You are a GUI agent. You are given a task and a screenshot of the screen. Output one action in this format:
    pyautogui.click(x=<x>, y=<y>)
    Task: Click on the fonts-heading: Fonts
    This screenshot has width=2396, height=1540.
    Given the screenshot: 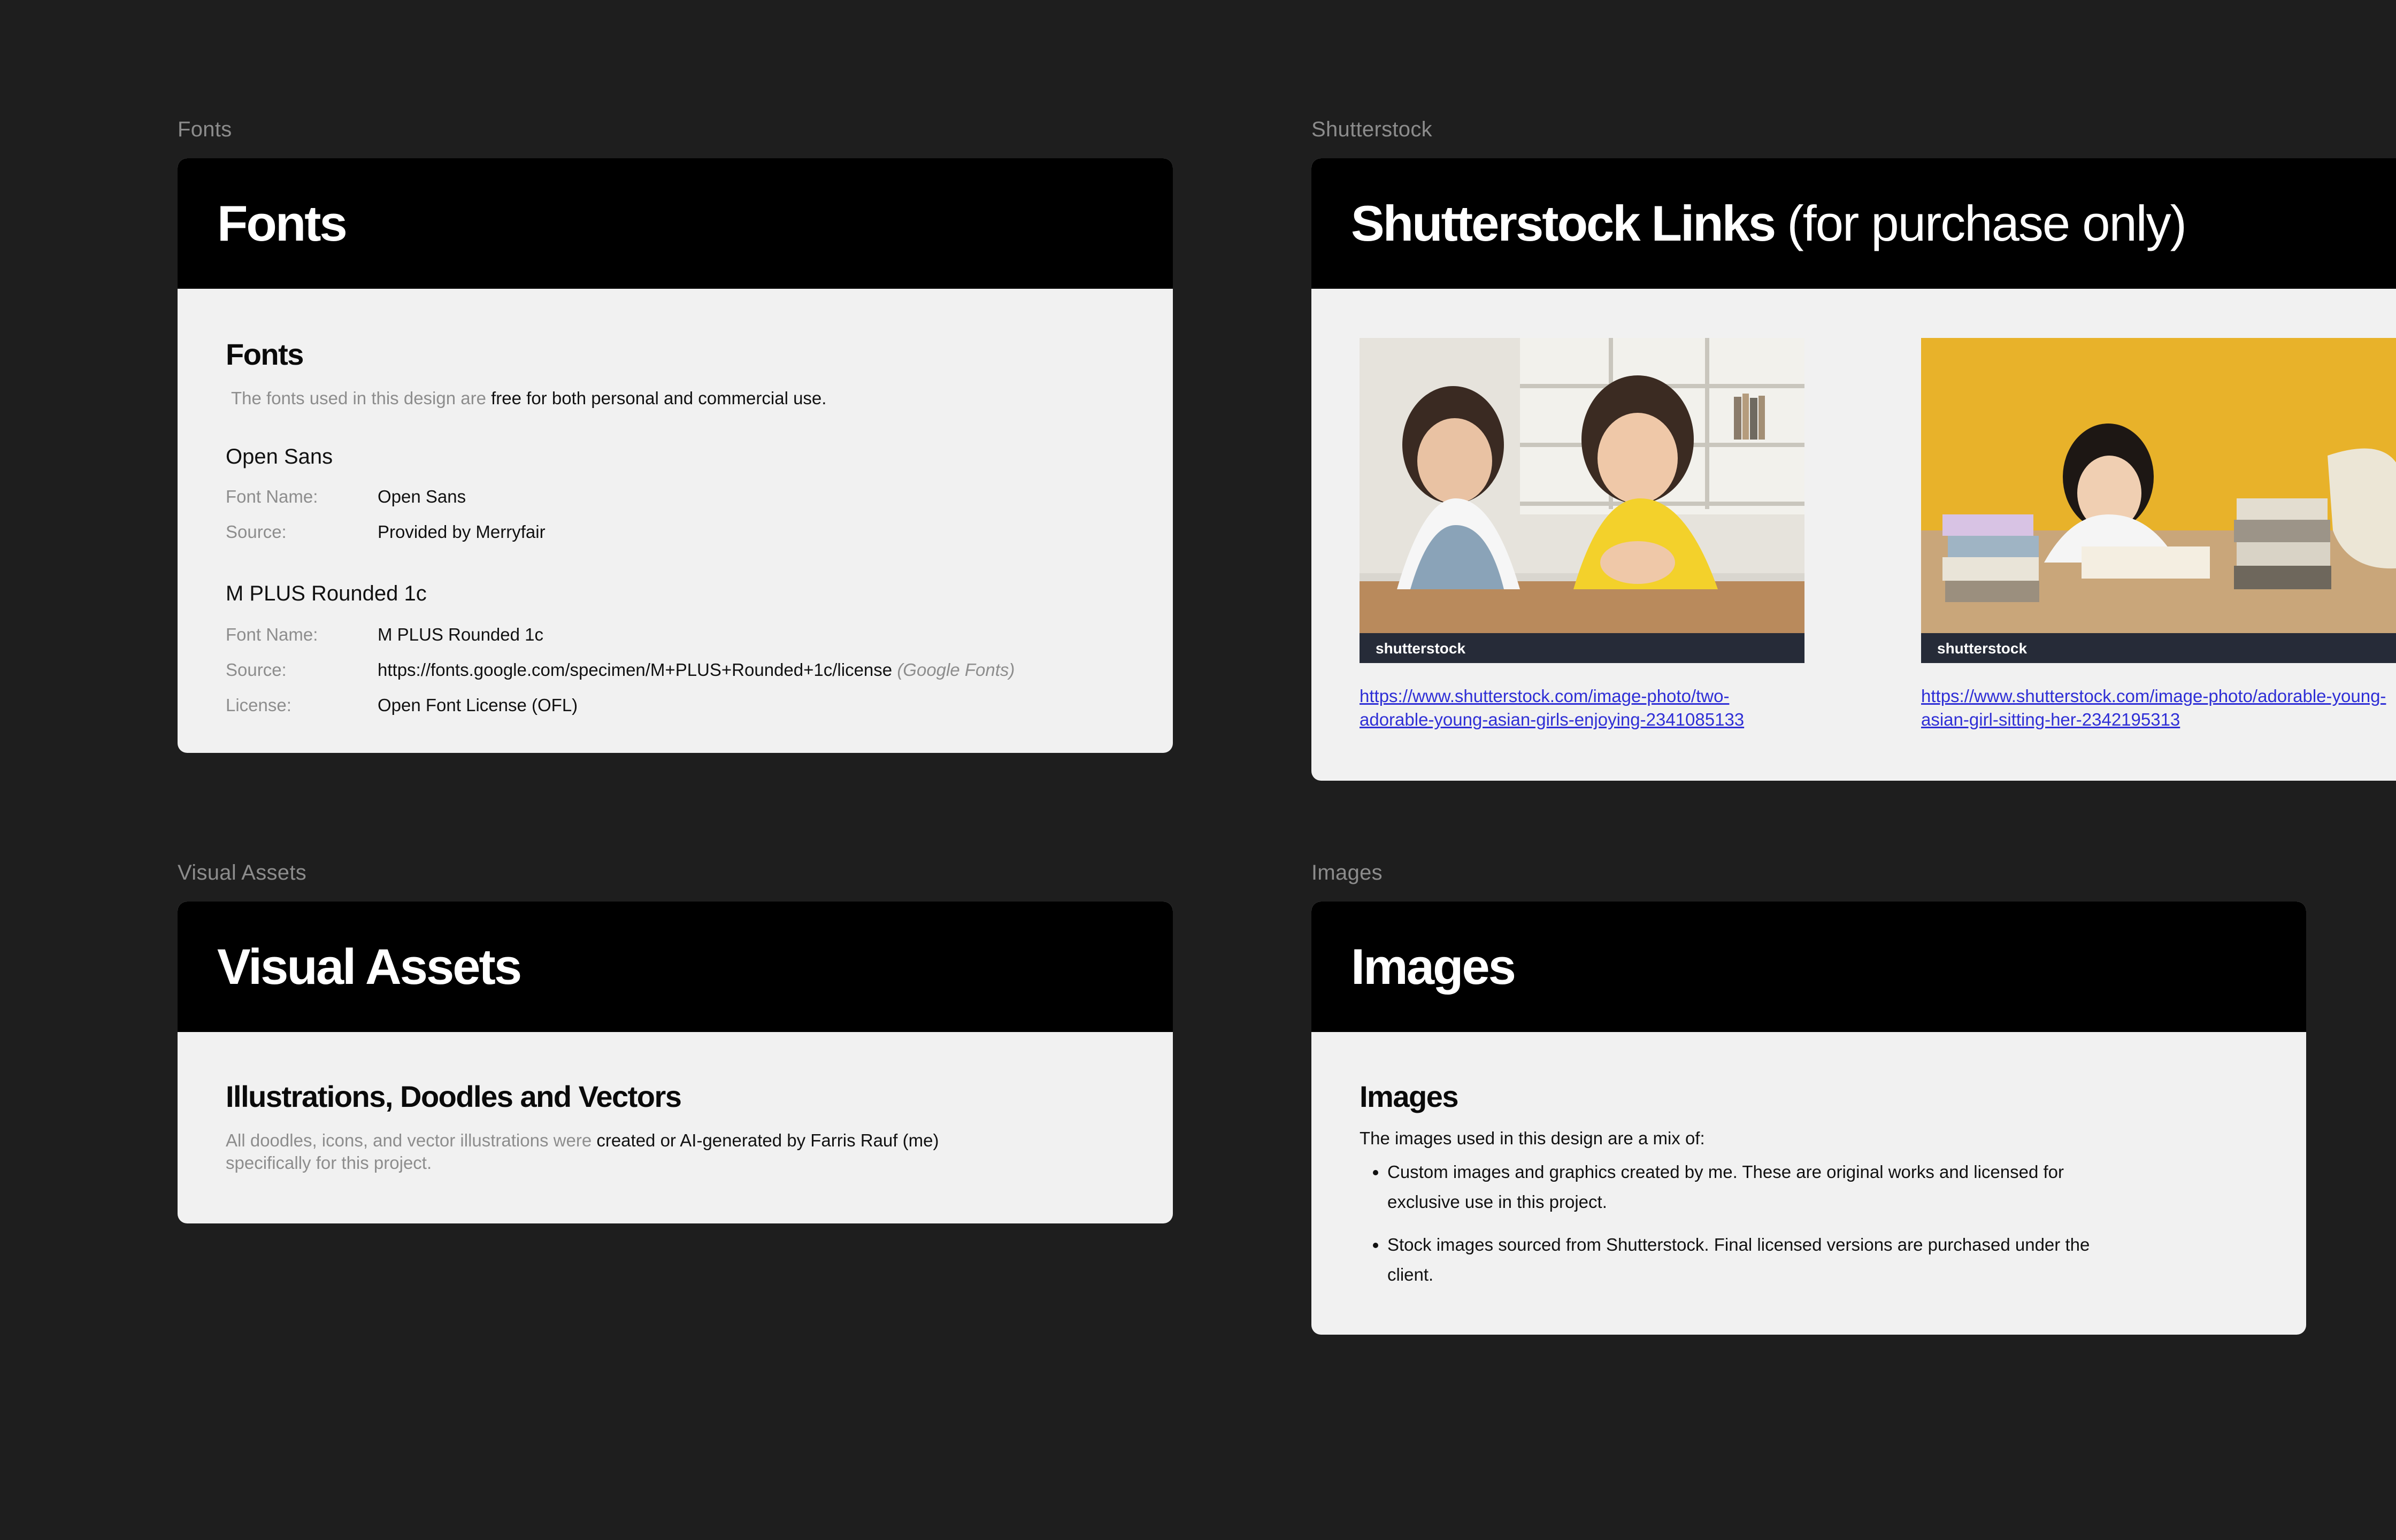 What is the action you would take?
    pyautogui.click(x=265, y=354)
    